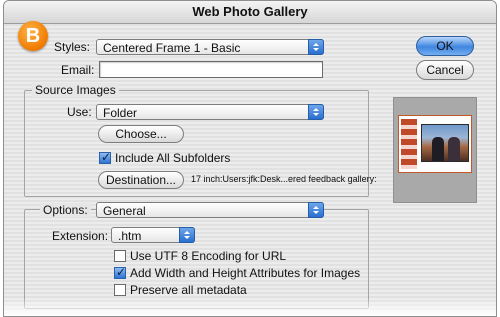  What do you see at coordinates (153, 235) in the screenshot?
I see `extension-popup: .htm` at bounding box center [153, 235].